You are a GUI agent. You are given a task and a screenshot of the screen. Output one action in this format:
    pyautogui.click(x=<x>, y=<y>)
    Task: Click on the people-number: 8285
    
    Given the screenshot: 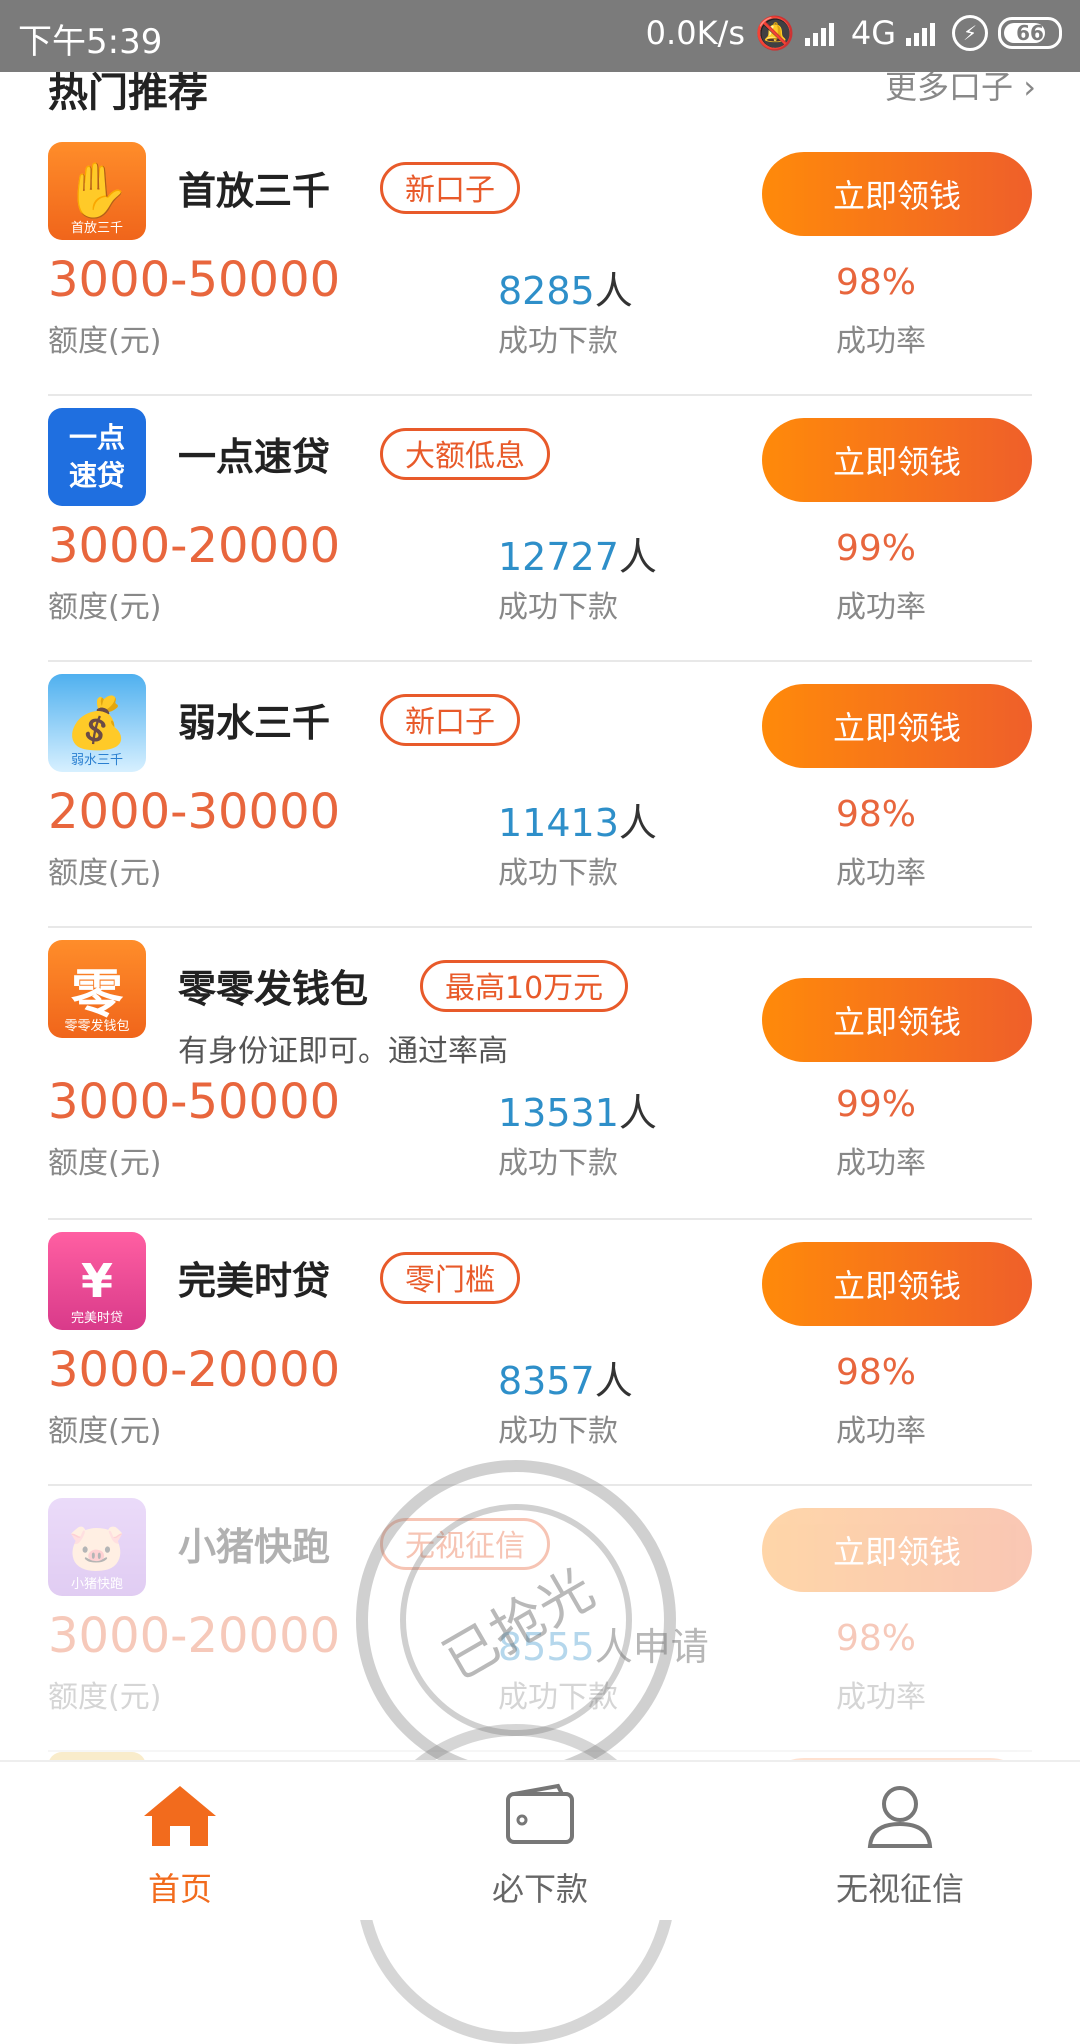 What is the action you would take?
    pyautogui.click(x=546, y=291)
    